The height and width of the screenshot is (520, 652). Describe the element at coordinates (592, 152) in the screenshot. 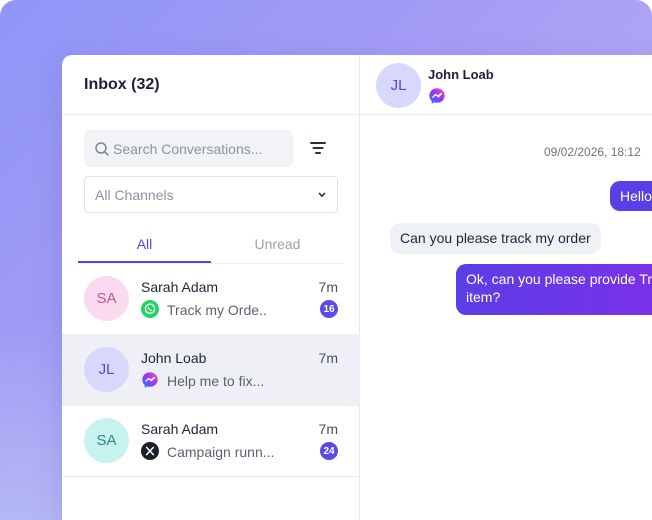

I see `message-timestamp: 09/02/2026, 18:12` at that location.